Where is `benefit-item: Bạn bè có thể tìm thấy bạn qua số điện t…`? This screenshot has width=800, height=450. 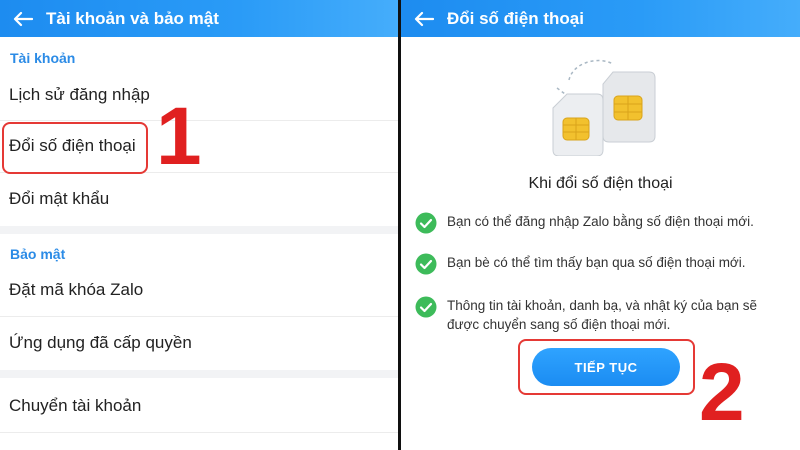
benefit-item: Bạn bè có thể tìm thấy bạn qua số điện t… is located at coordinates (598, 264).